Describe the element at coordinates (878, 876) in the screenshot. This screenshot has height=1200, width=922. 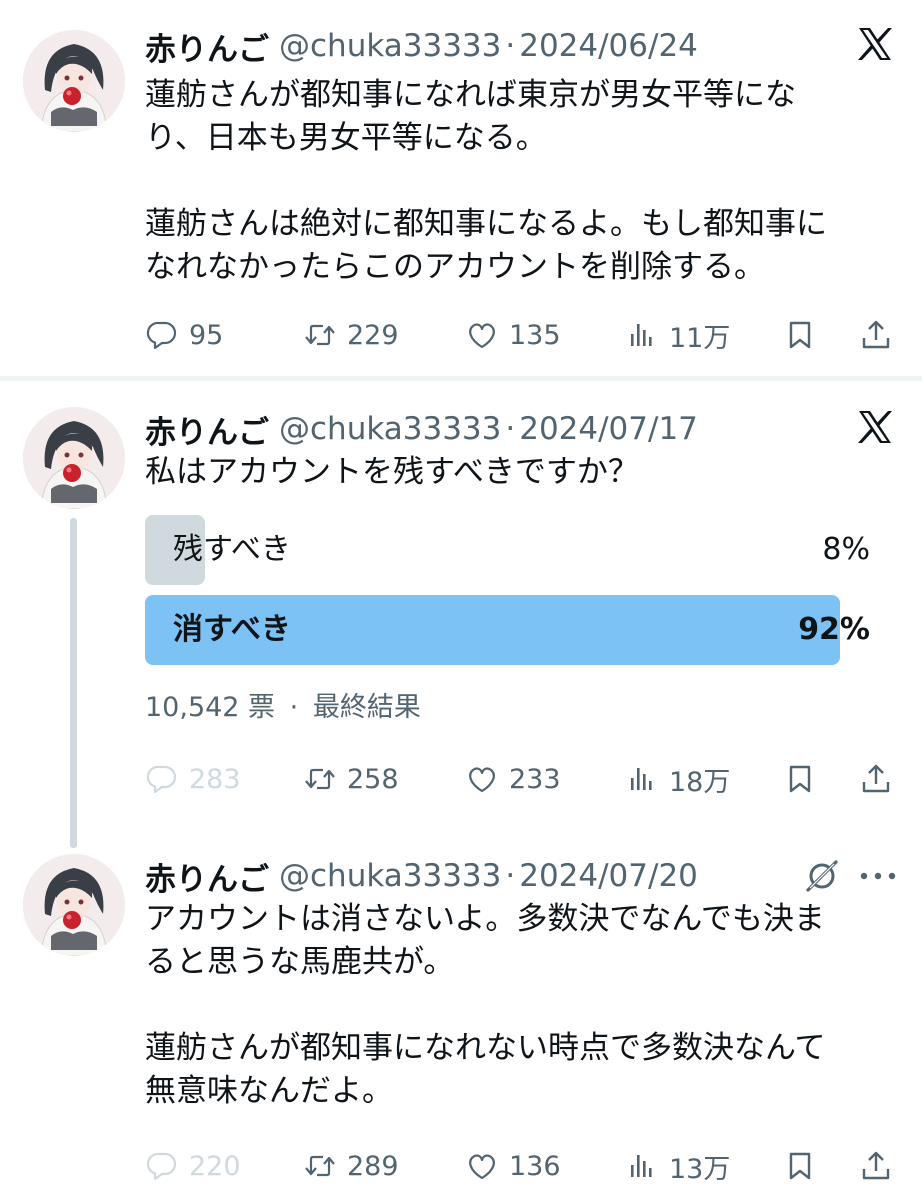
I see `more-options-icon` at that location.